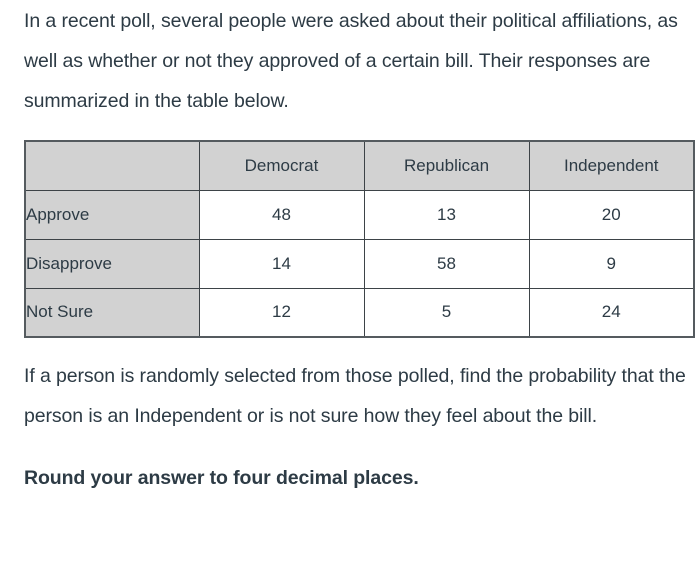 The height and width of the screenshot is (572, 700). Describe the element at coordinates (112, 263) in the screenshot. I see `row-header-disapprove: Disapprove` at that location.